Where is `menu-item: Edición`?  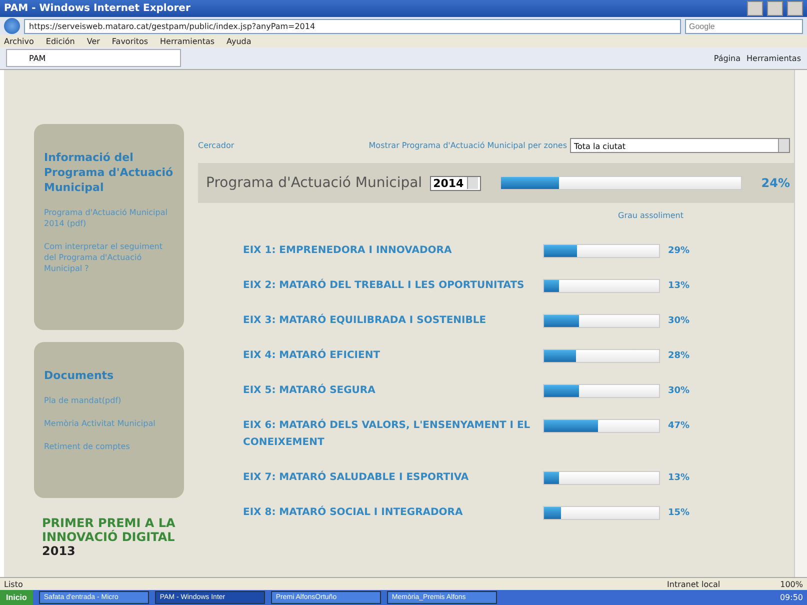 menu-item: Edición is located at coordinates (60, 41).